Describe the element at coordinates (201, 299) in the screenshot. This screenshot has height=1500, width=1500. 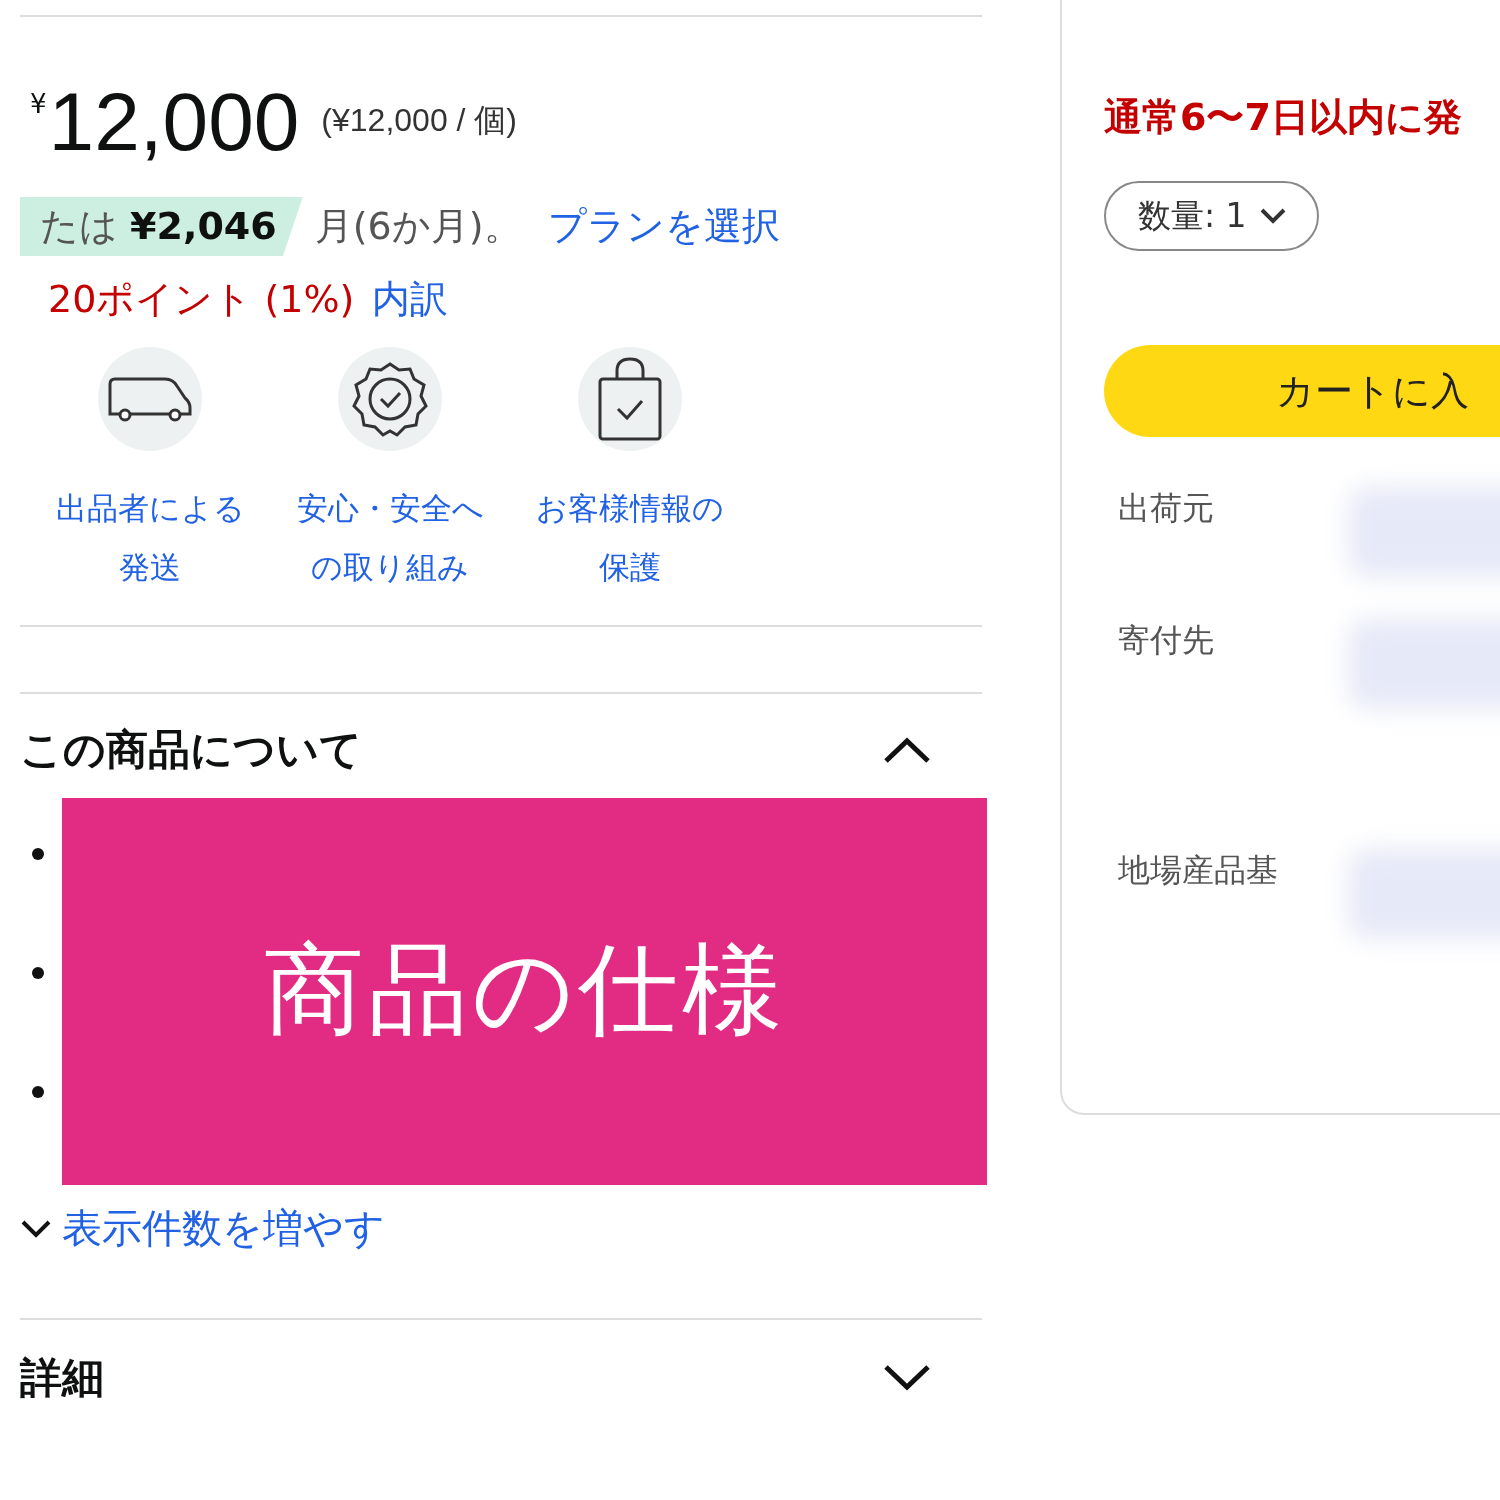
I see `points-text: 20ポイント (1%)` at that location.